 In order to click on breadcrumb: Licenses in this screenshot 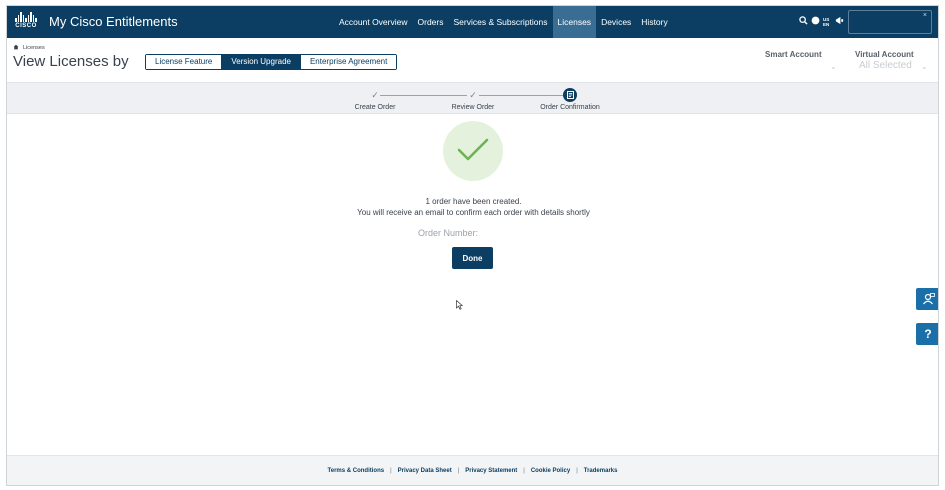, I will do `click(29, 48)`.